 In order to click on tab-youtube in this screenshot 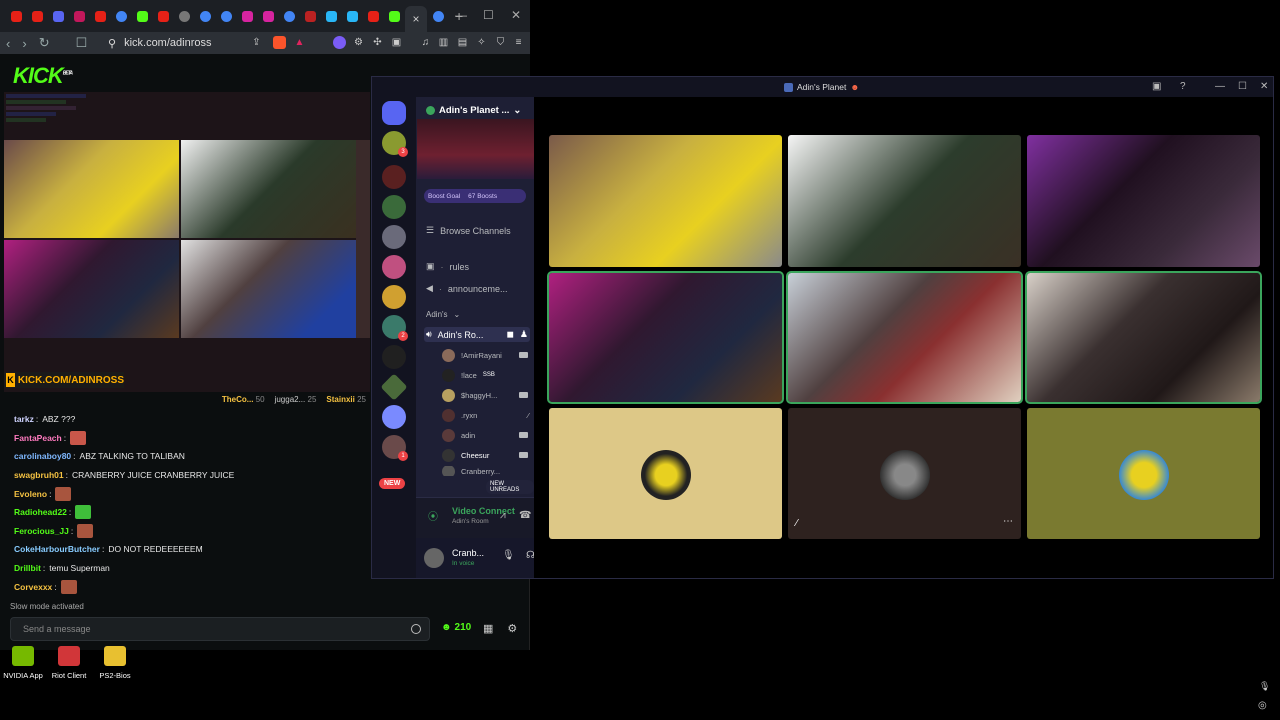, I will do `click(16, 16)`.